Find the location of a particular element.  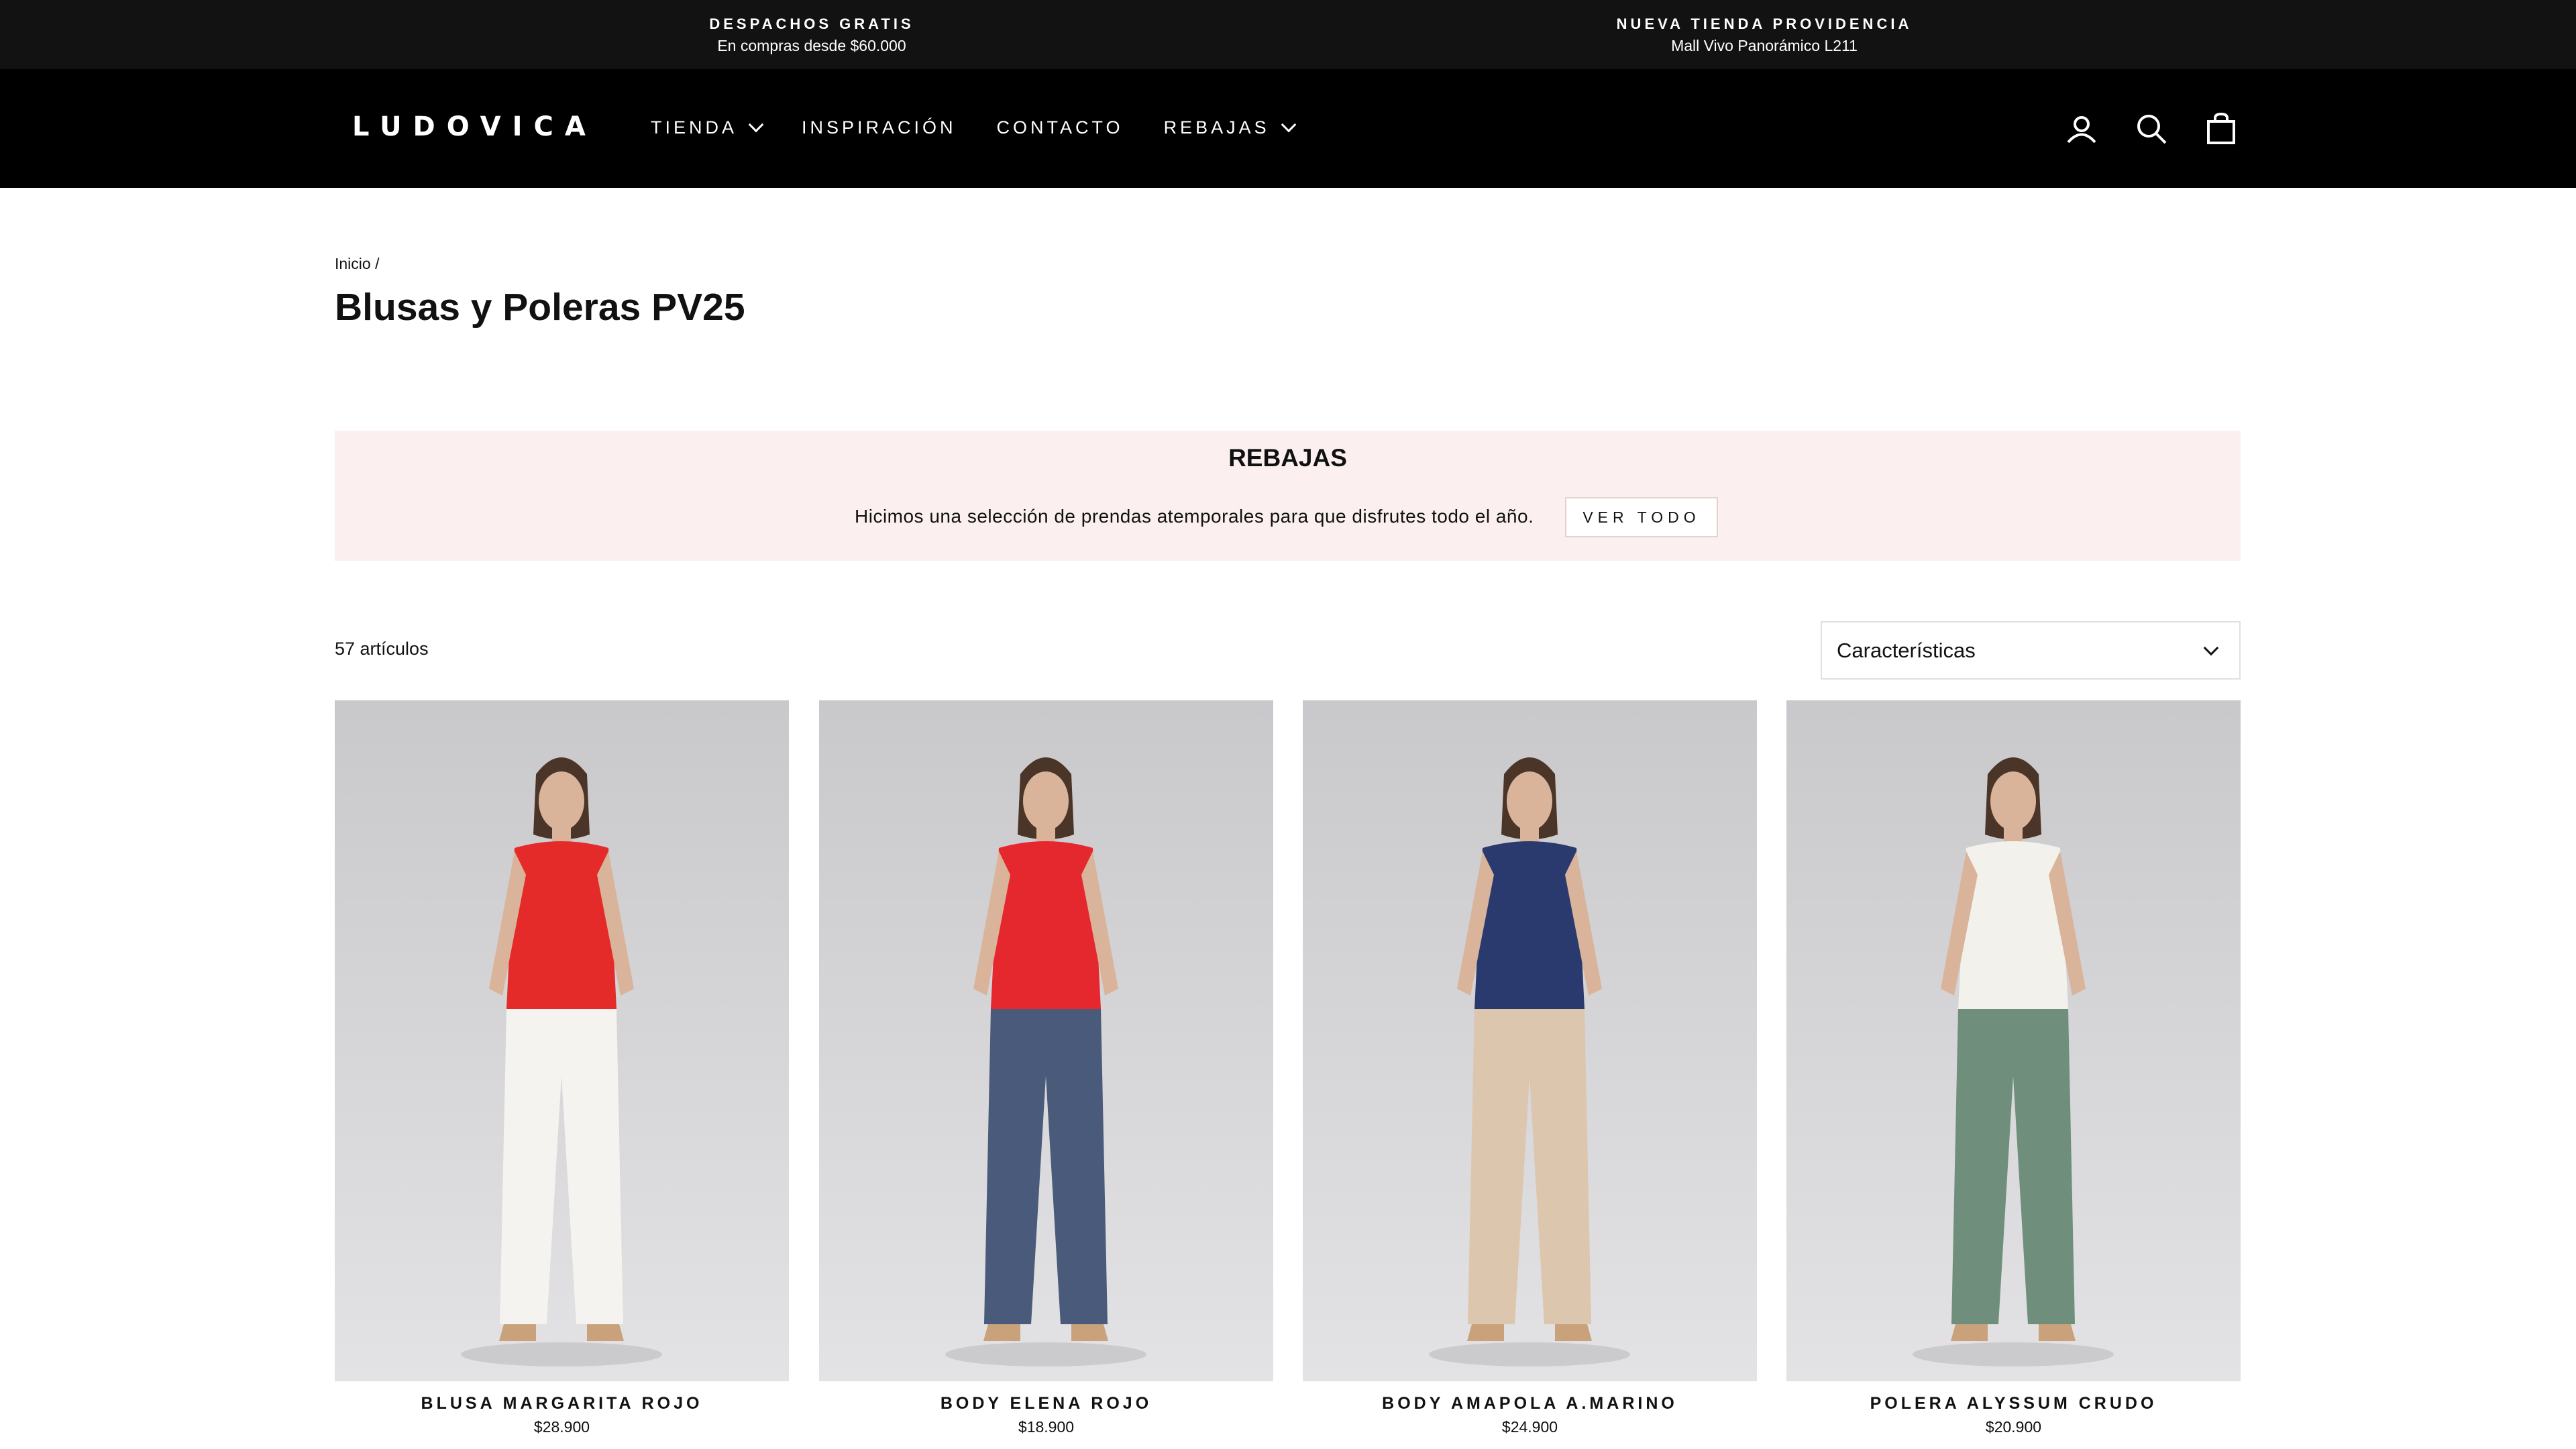

announcement-title: DESPACHOS GRATIS is located at coordinates (811, 23).